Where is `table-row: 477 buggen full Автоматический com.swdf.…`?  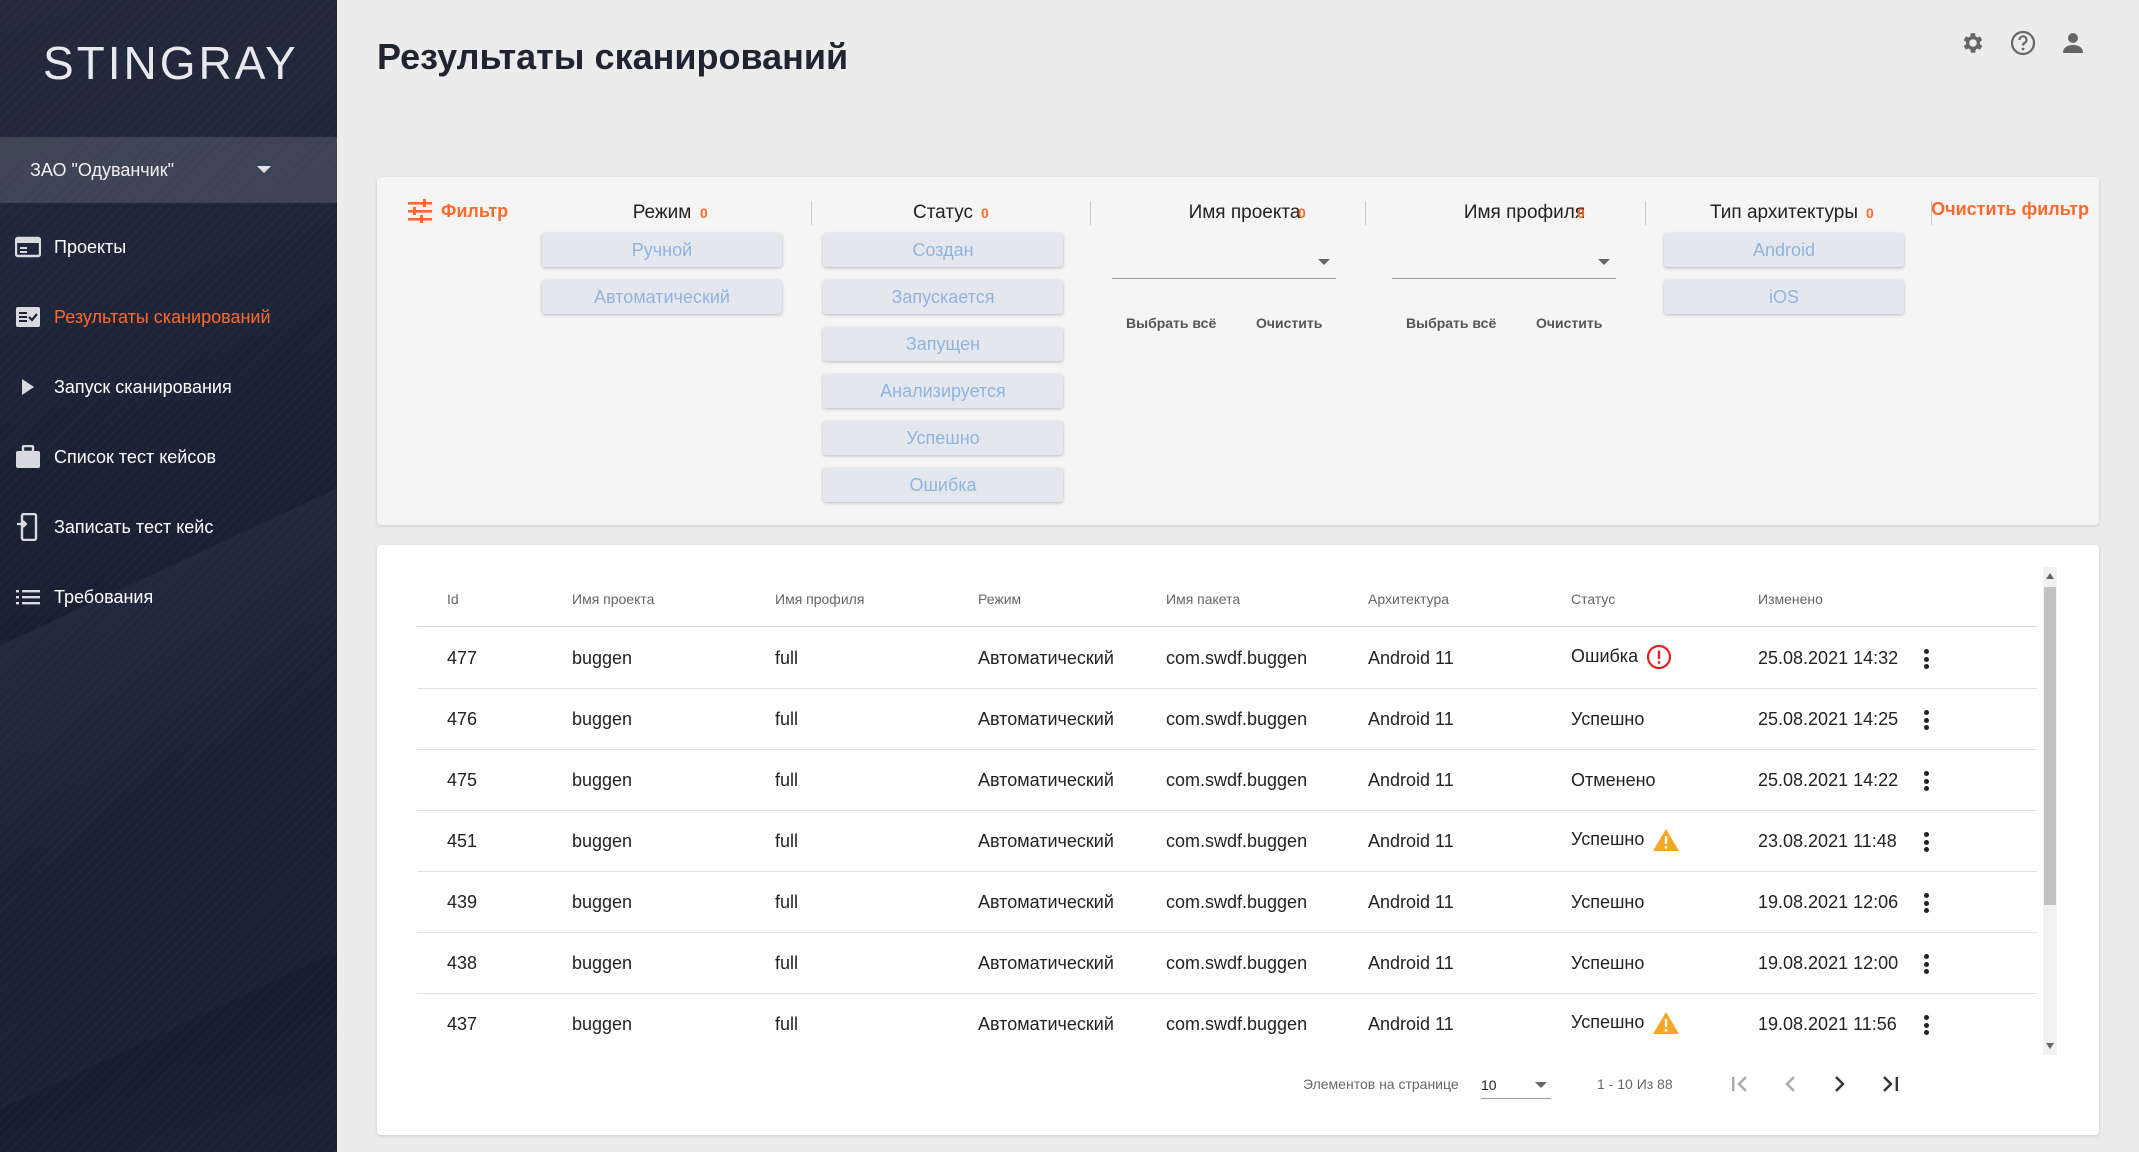 table-row: 477 buggen full Автоматический com.swdf.… is located at coordinates (1227, 658).